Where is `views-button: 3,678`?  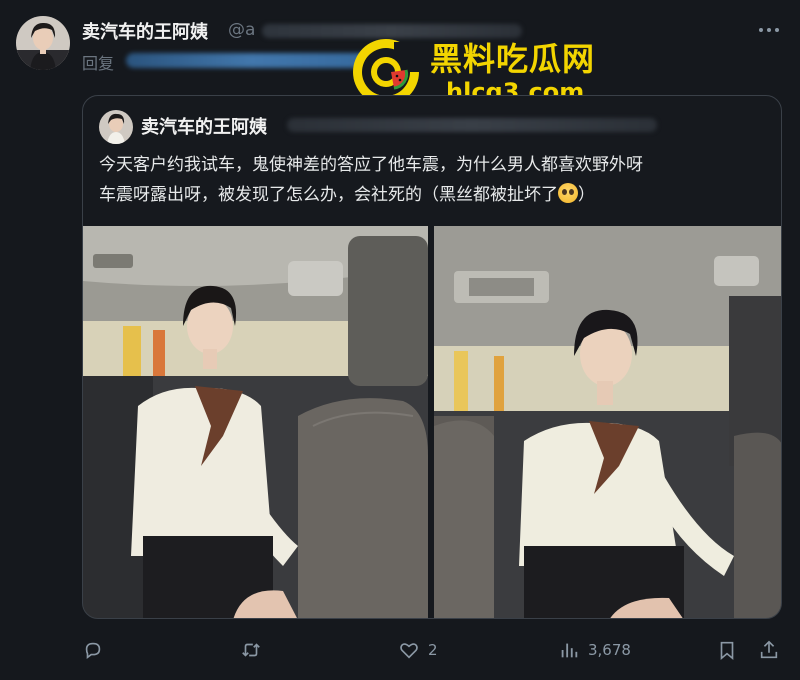
views-button: 3,678 is located at coordinates (594, 650).